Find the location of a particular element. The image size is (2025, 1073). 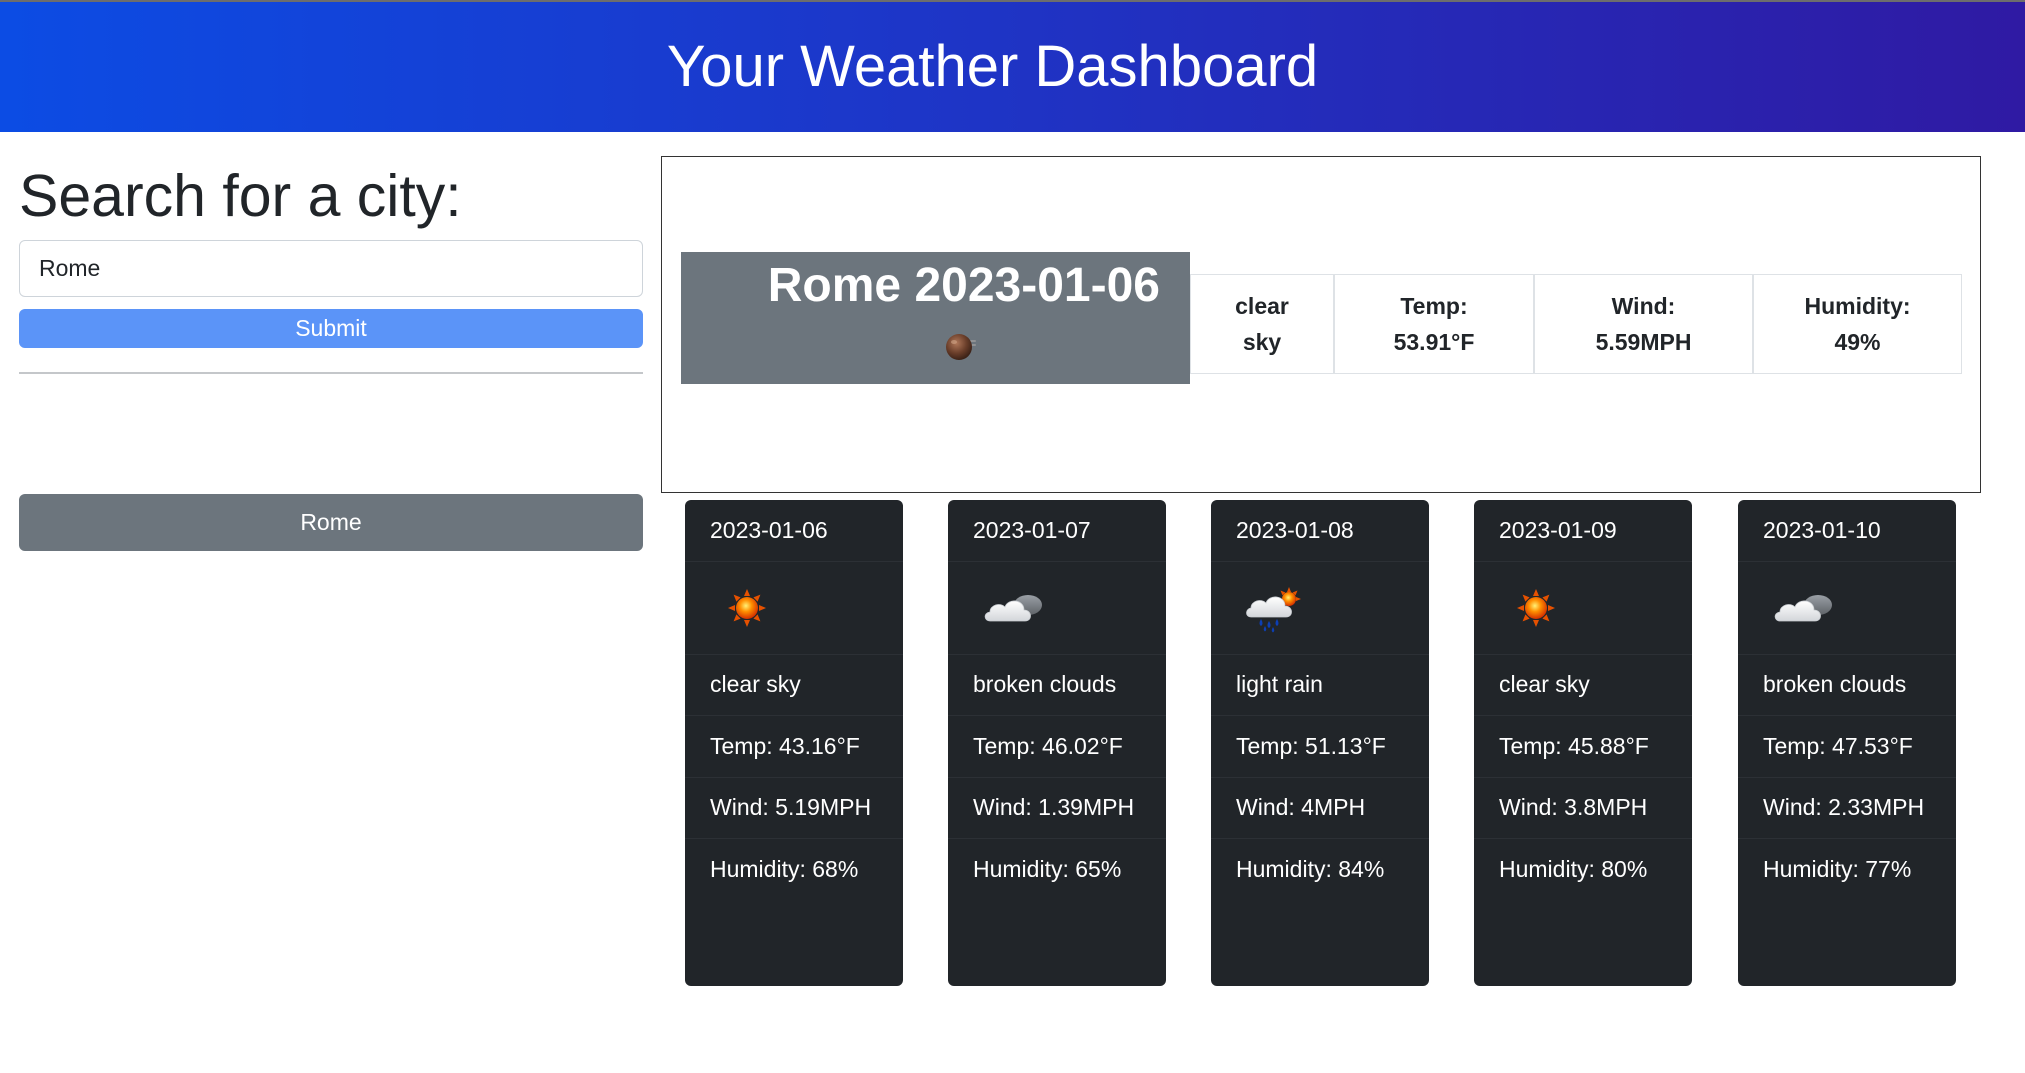

current-wind-label: Wind: is located at coordinates (1643, 306).